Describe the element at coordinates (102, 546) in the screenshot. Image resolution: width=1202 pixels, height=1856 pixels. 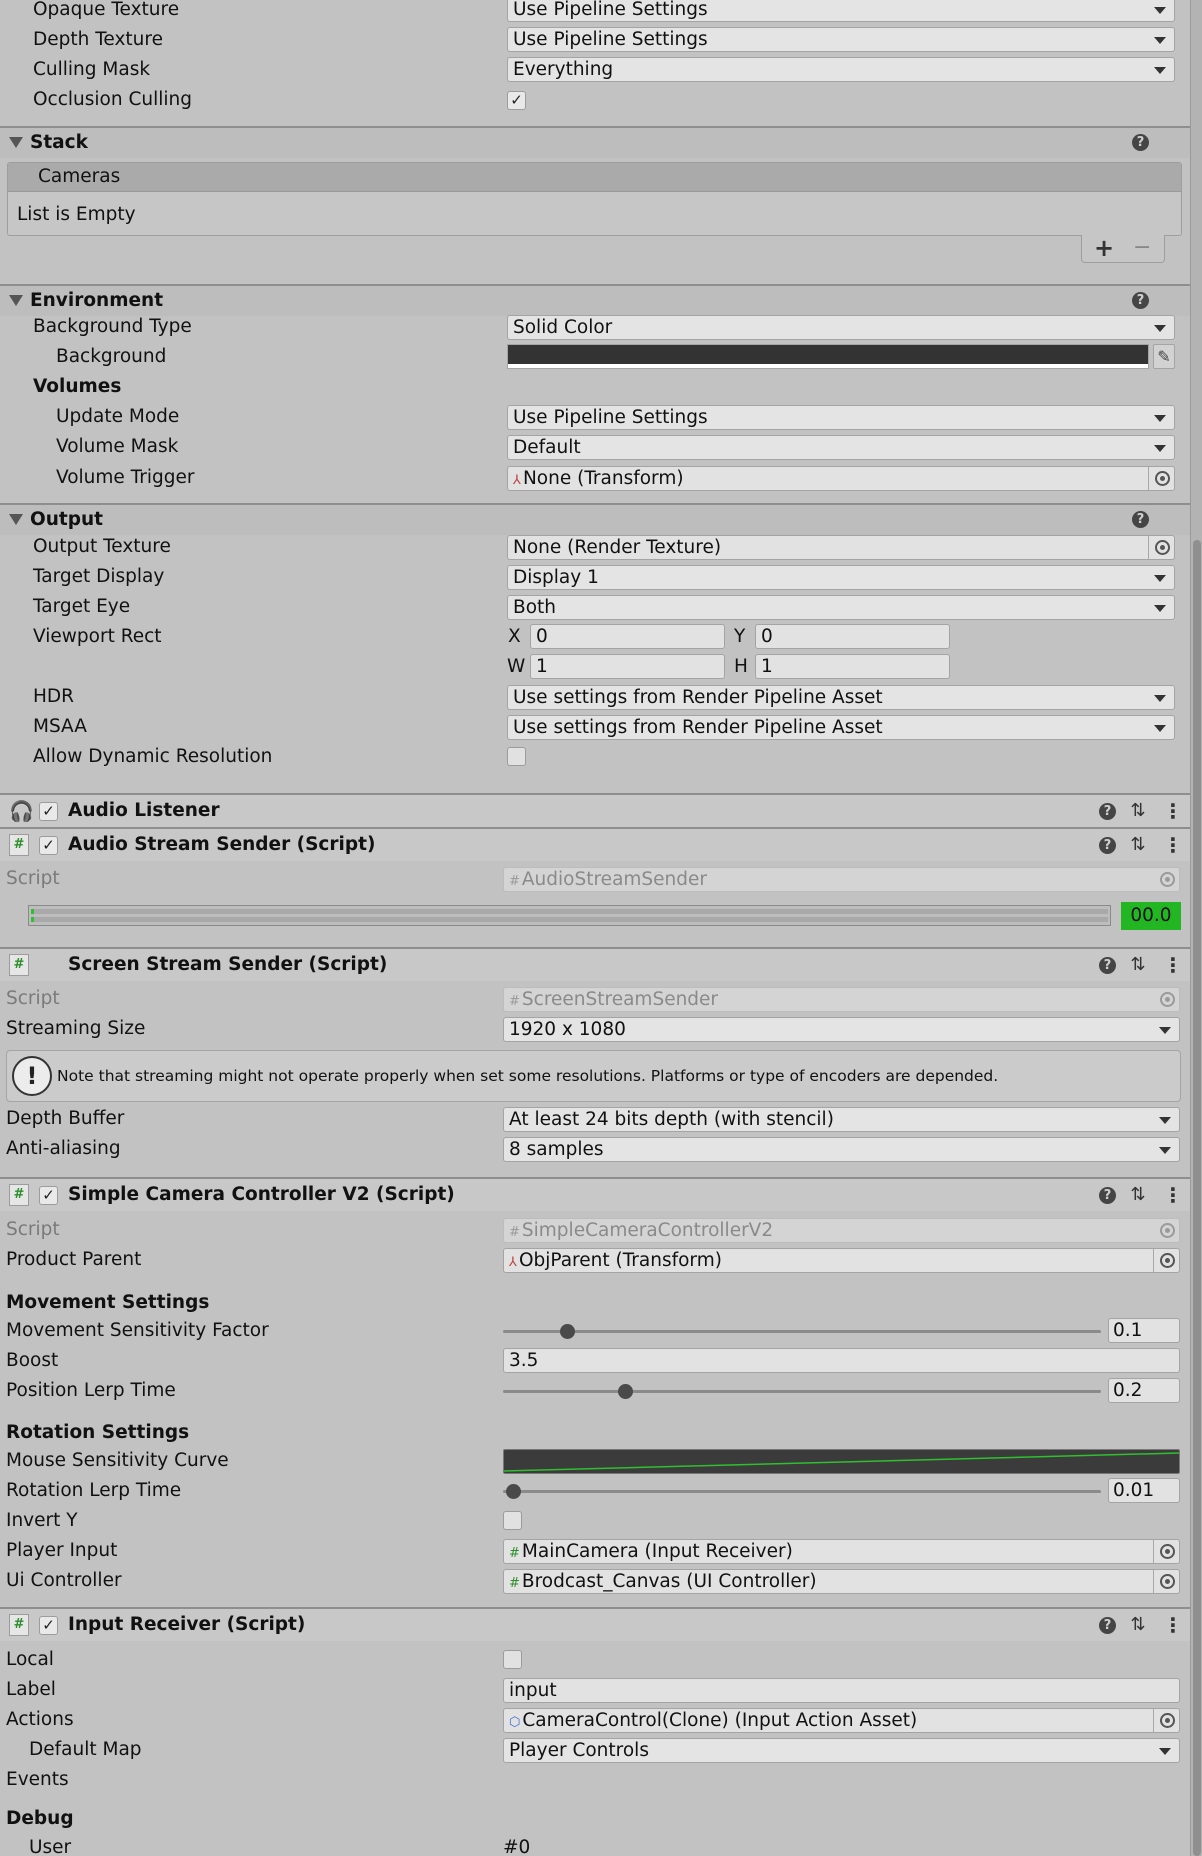
I see `output-texture-label: Output Texture` at that location.